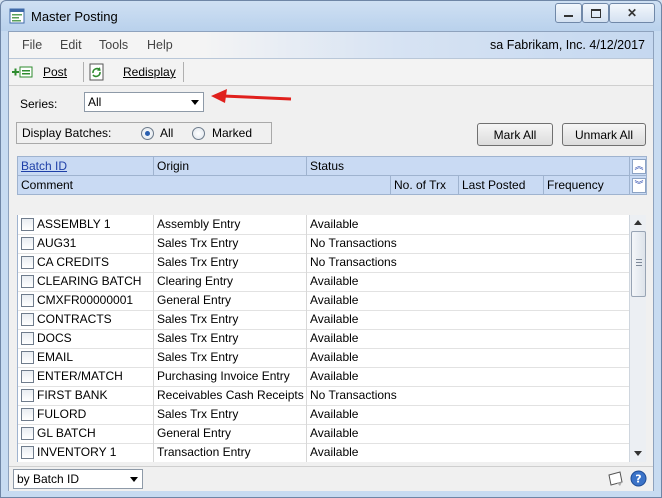 This screenshot has width=662, height=498. I want to click on maximize-icon, so click(595, 13).